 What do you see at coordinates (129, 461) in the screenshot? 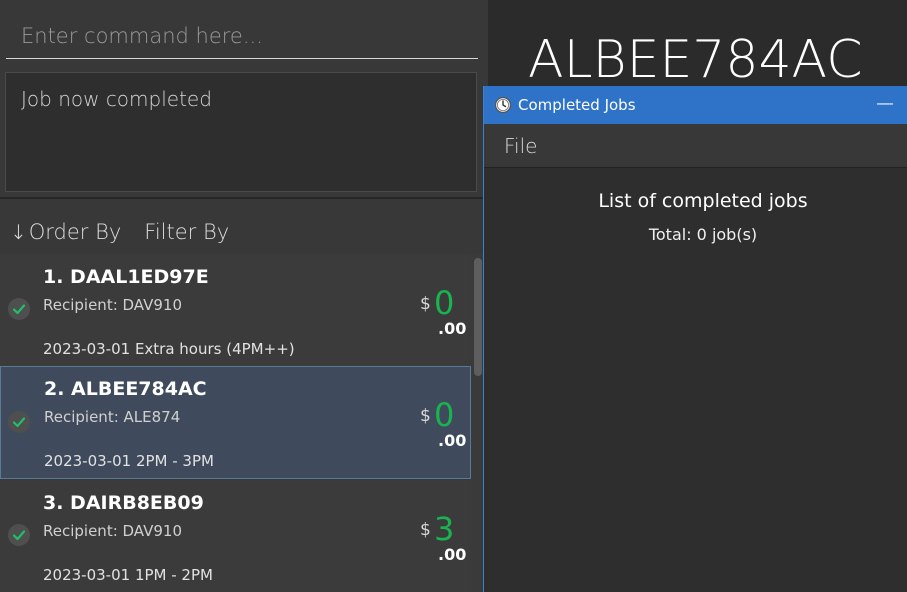
I see `job-date: 2023-03-01 2PM - 3PM` at bounding box center [129, 461].